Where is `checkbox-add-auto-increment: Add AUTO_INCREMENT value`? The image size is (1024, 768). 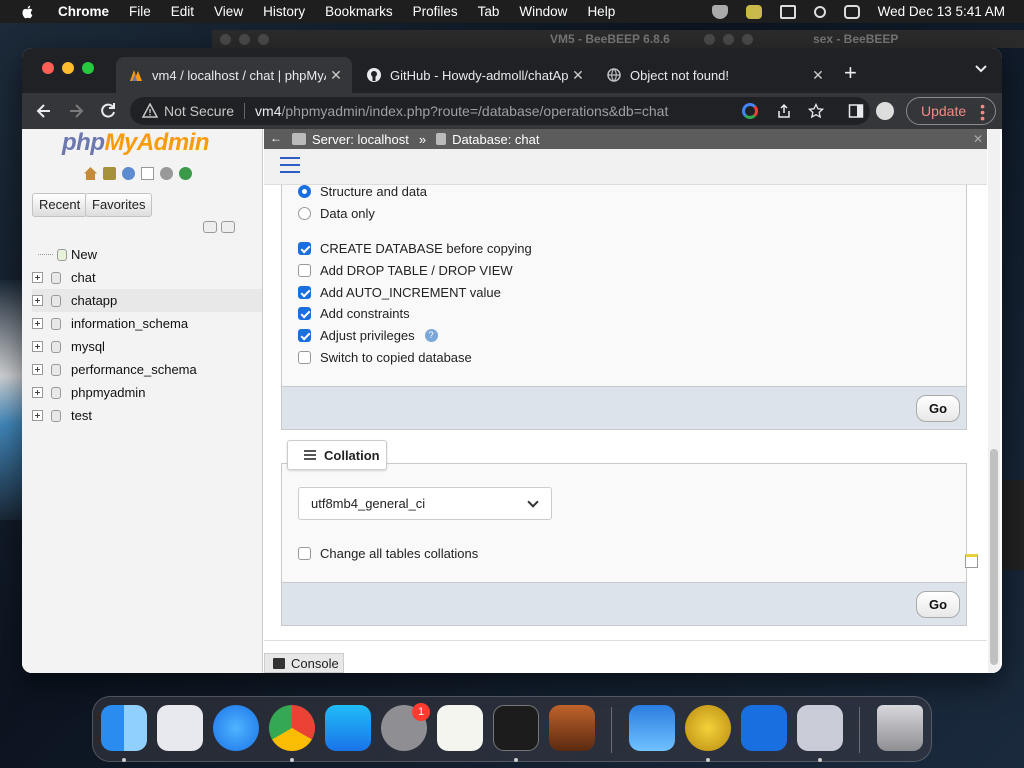 checkbox-add-auto-increment: Add AUTO_INCREMENT value is located at coordinates (399, 292).